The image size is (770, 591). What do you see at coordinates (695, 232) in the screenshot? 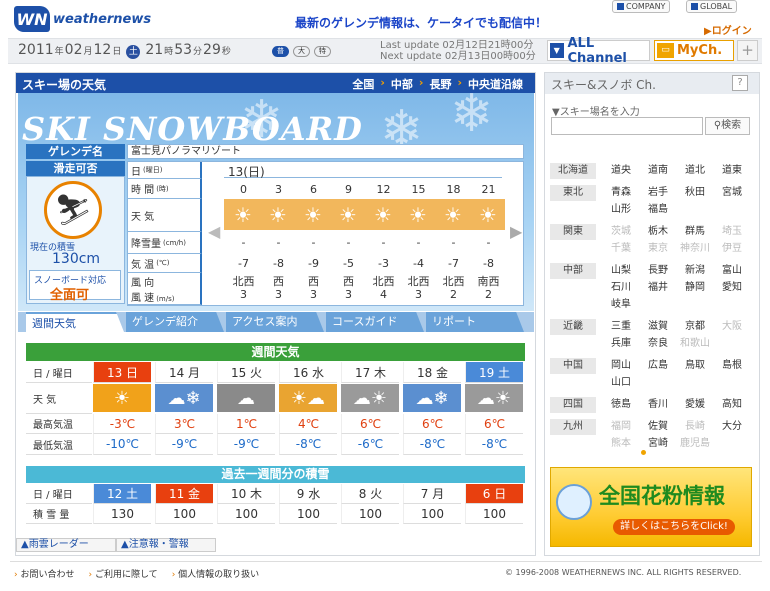
I see `prefecture-link: 群馬` at bounding box center [695, 232].